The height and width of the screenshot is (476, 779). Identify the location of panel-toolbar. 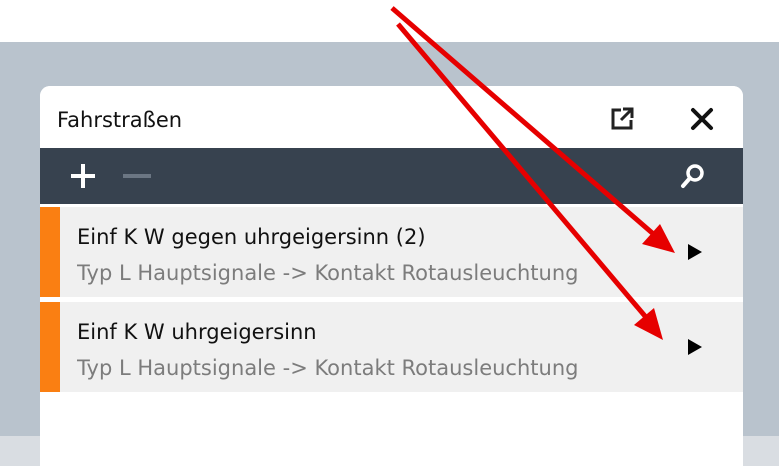
(391, 176).